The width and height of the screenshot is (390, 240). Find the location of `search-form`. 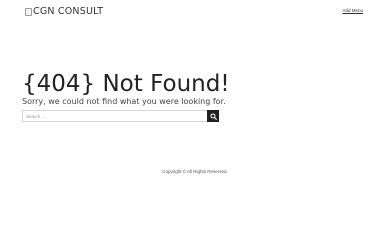

search-form is located at coordinates (120, 116).